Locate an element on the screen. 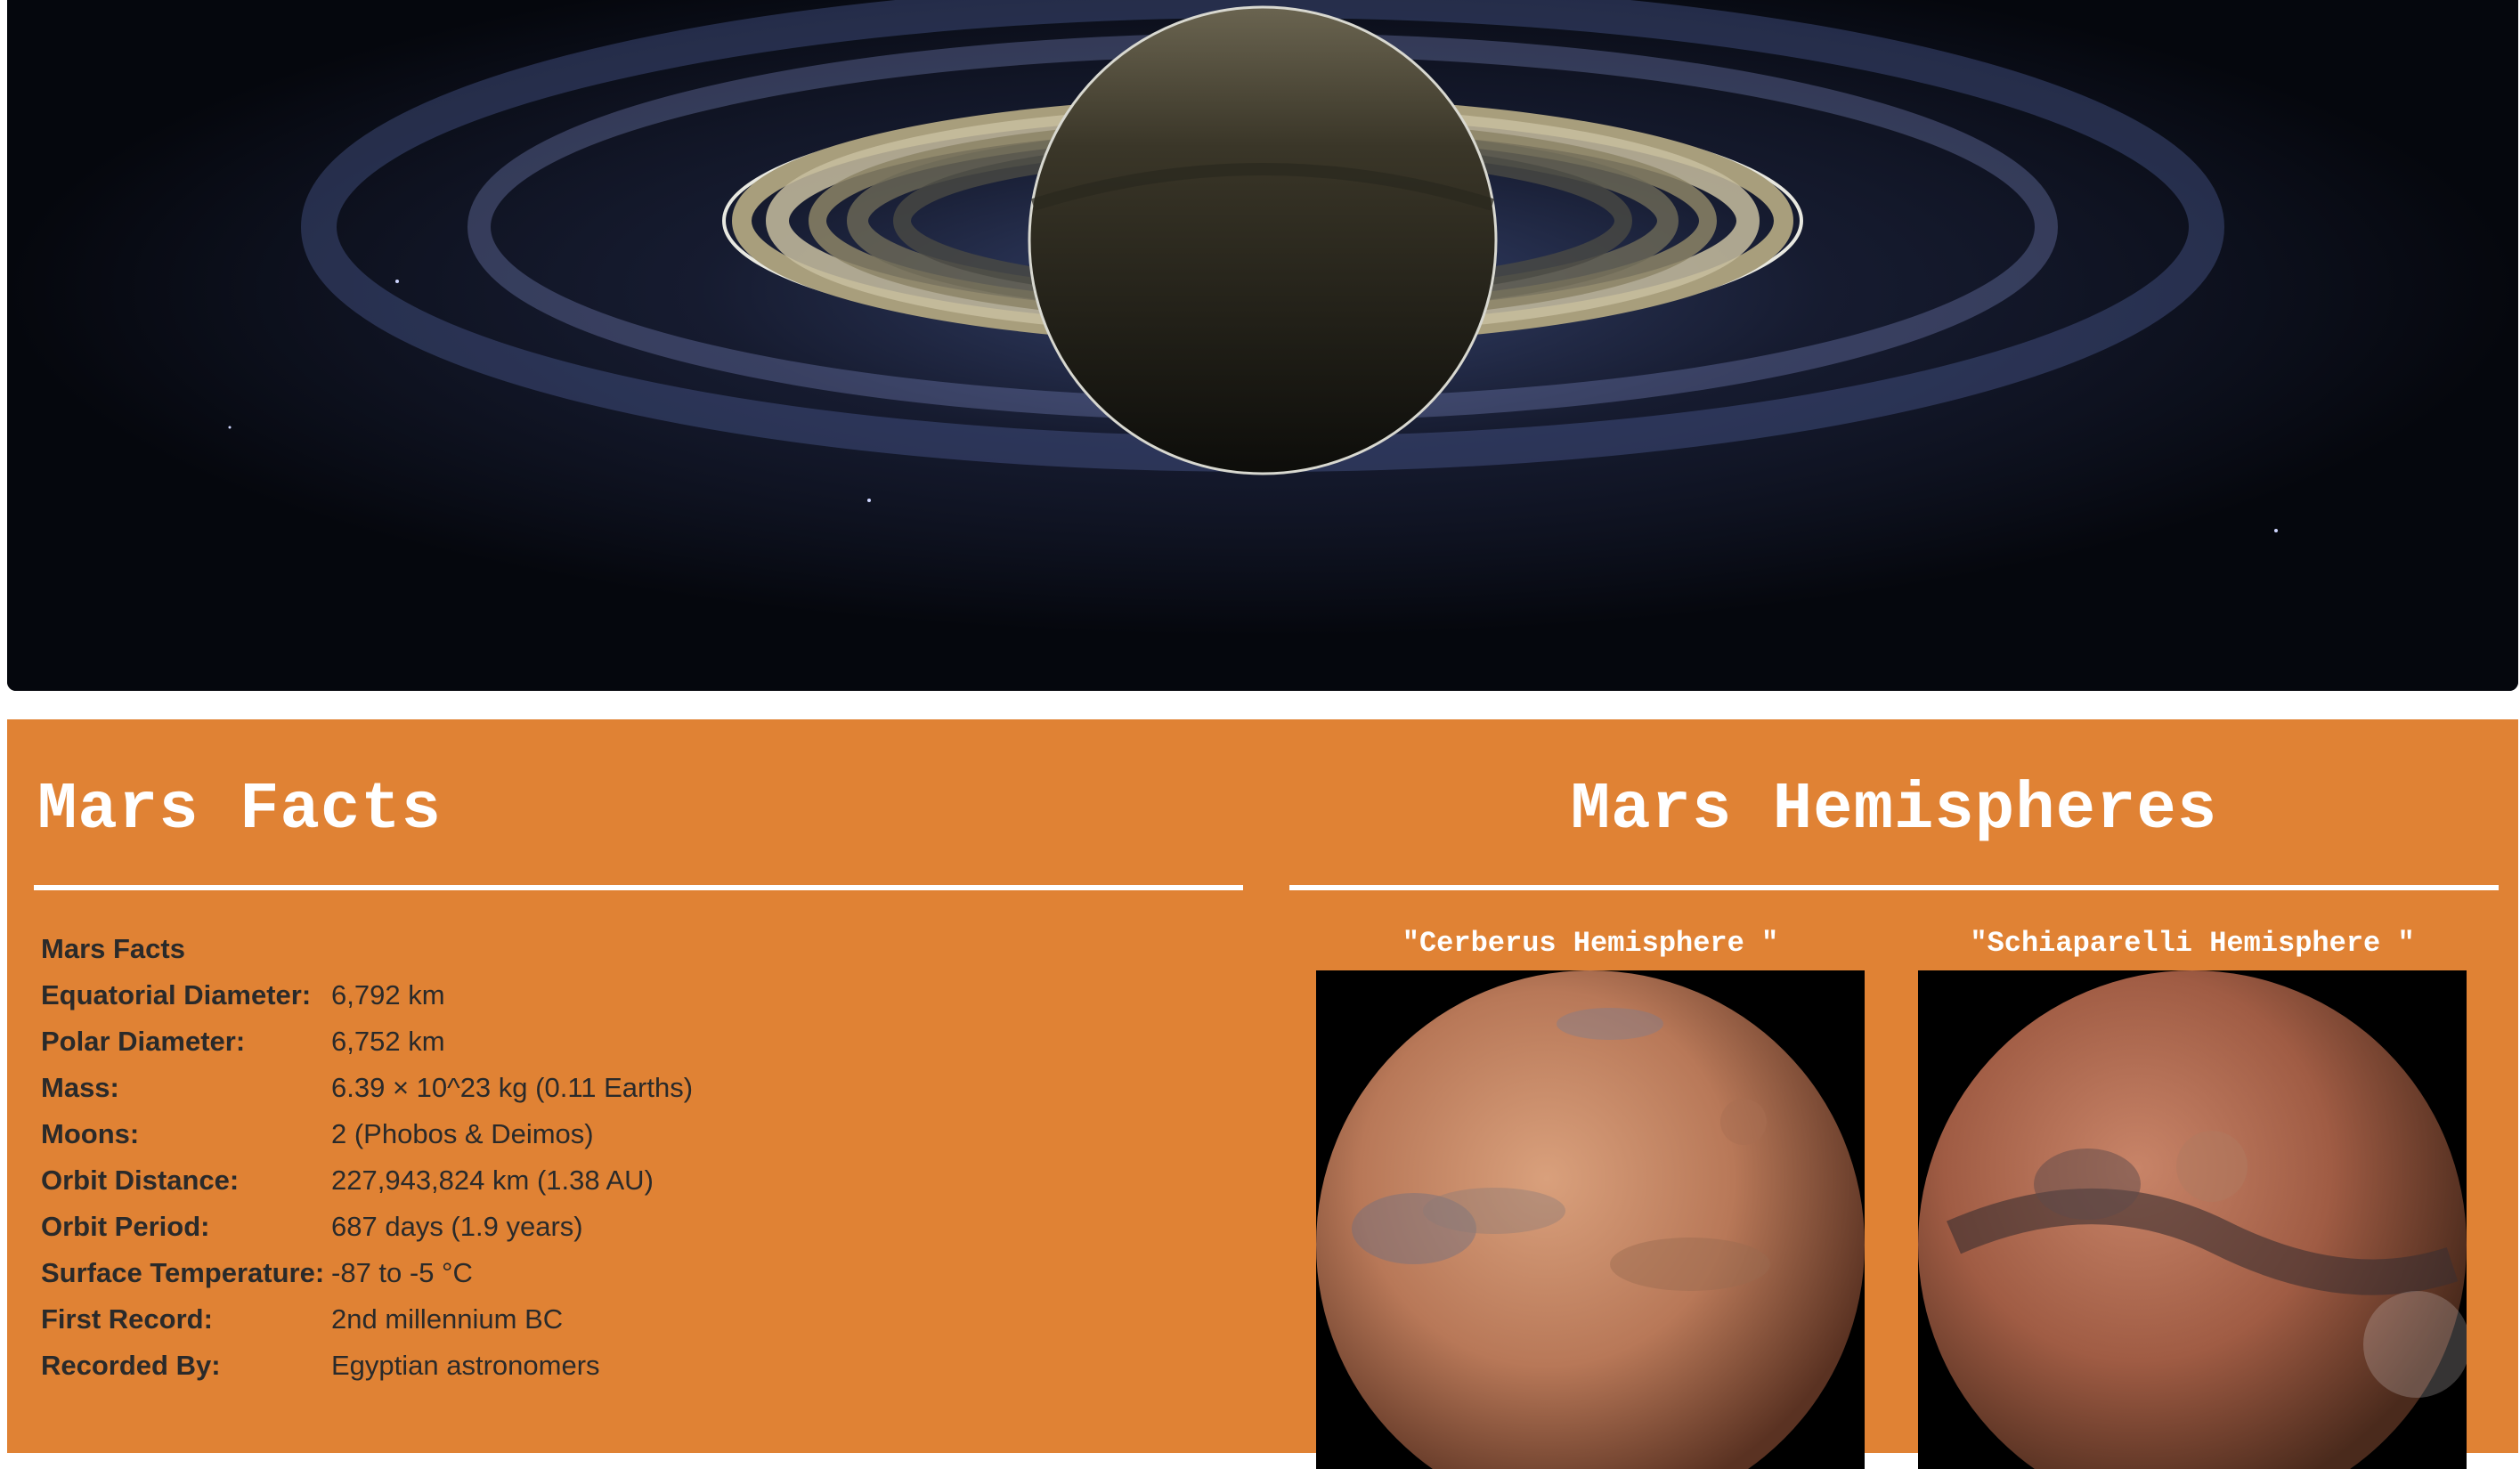  schiaparelli-hemisphere-image is located at coordinates (2192, 1219).